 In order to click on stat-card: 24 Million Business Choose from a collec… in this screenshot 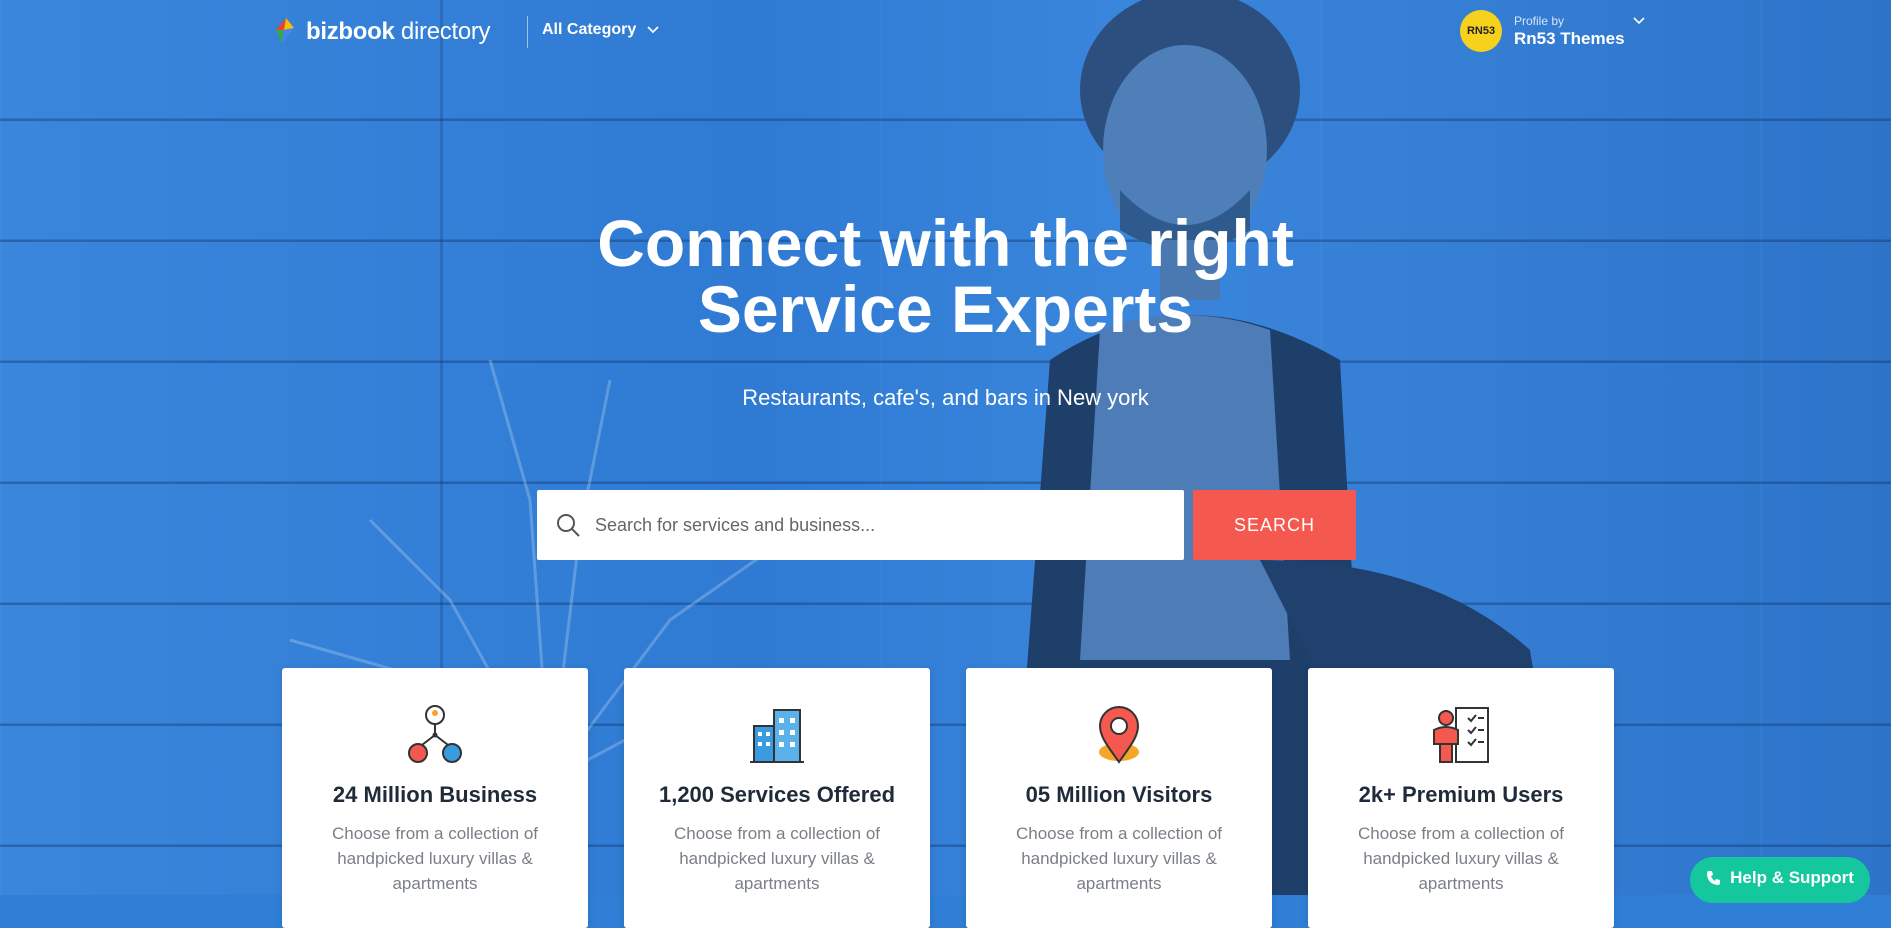, I will do `click(435, 798)`.